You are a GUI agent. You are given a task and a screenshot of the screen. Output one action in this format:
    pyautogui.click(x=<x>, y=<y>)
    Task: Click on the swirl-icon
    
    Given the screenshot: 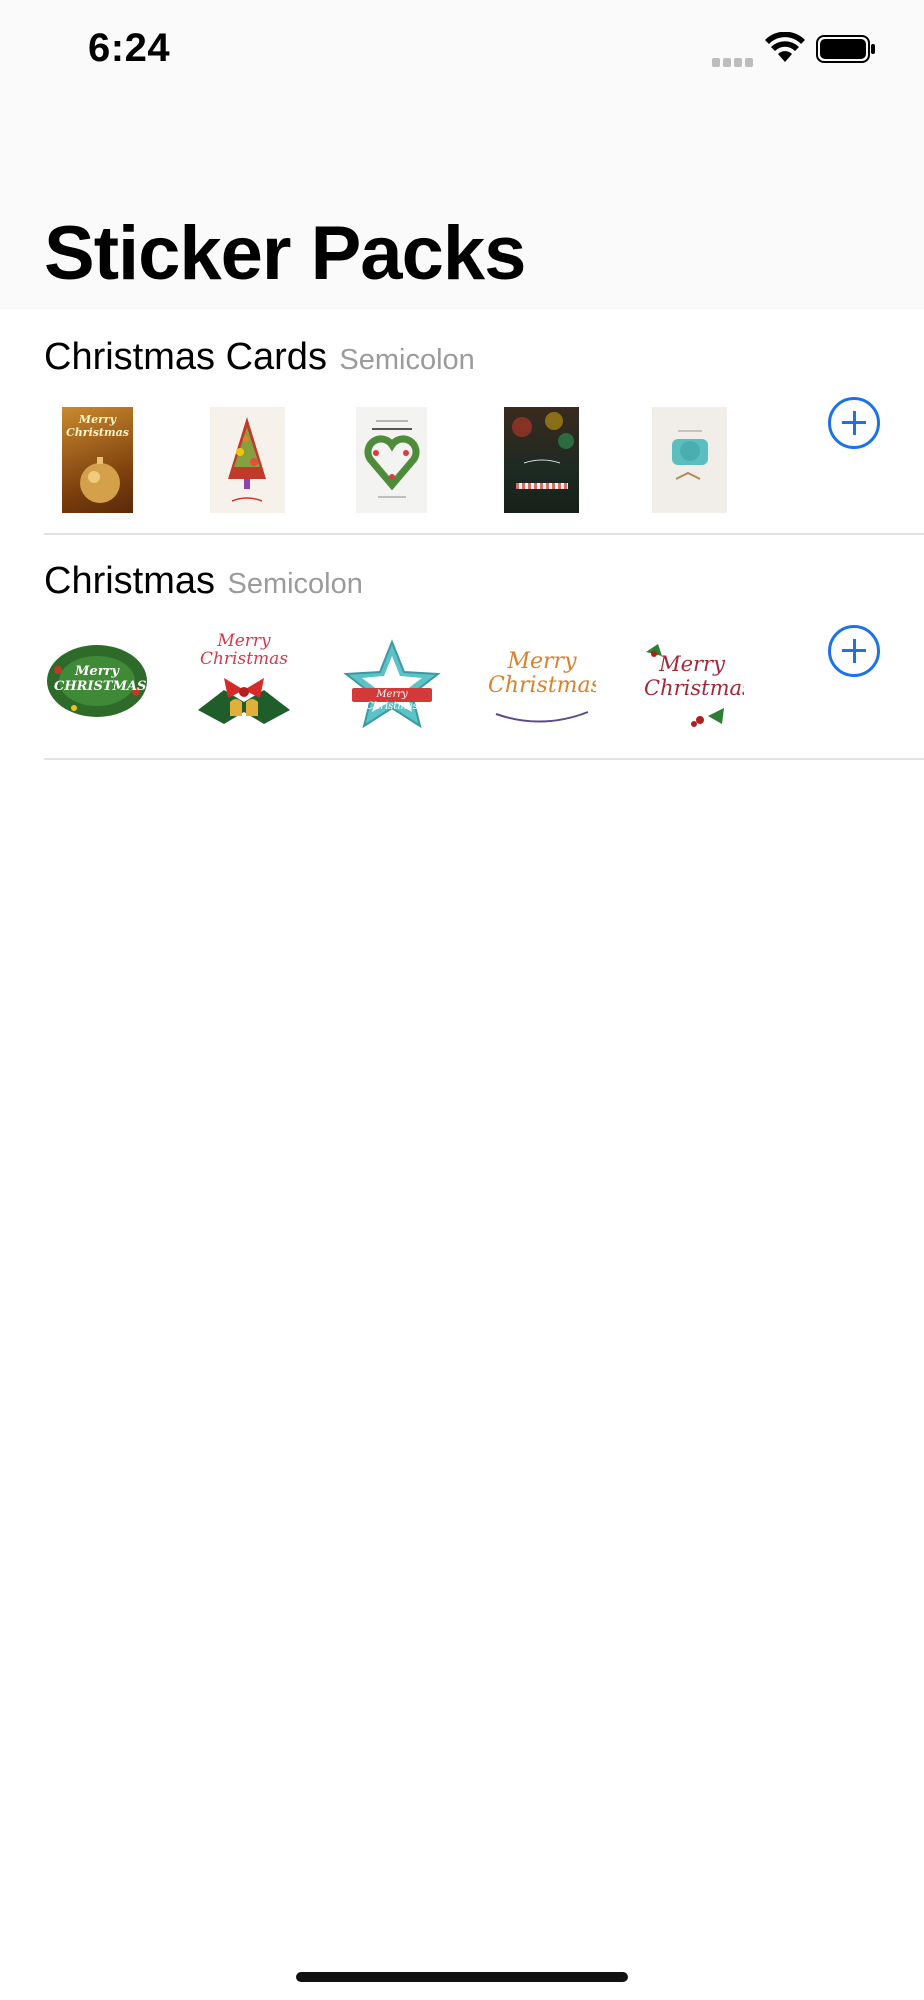 What is the action you would take?
    pyautogui.click(x=542, y=717)
    